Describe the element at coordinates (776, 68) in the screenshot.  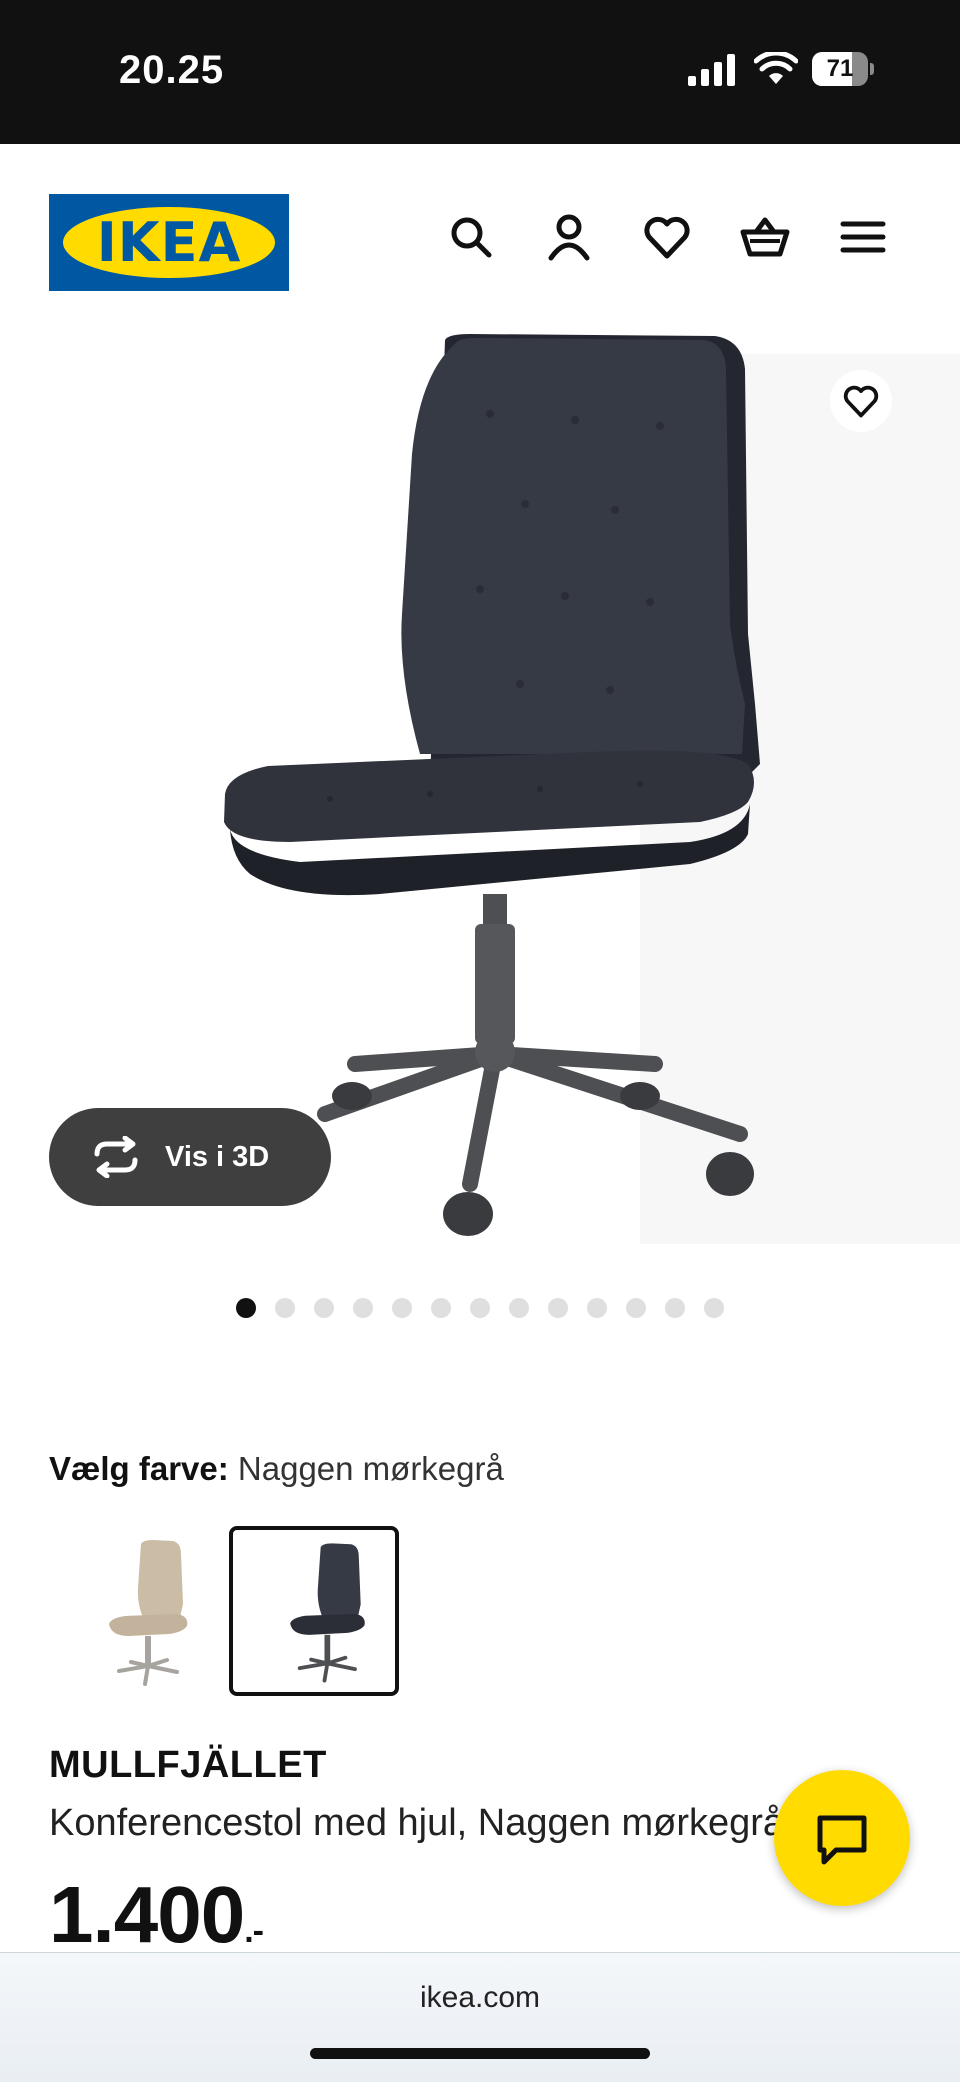
I see `wifi-icon` at that location.